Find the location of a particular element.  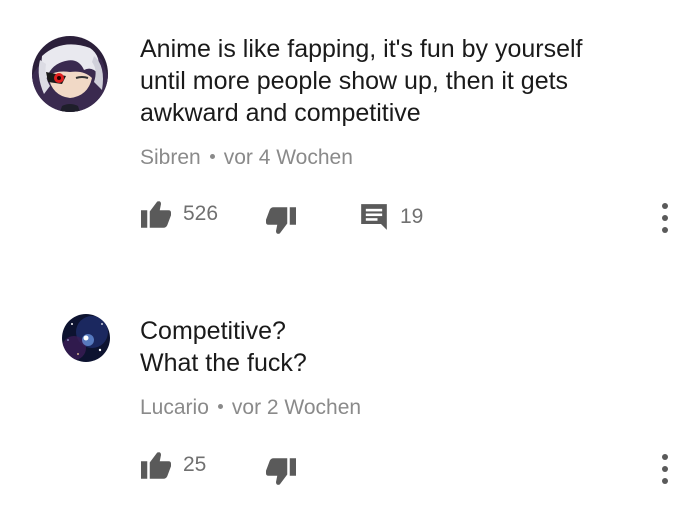

author-name: Sibren is located at coordinates (170, 157).